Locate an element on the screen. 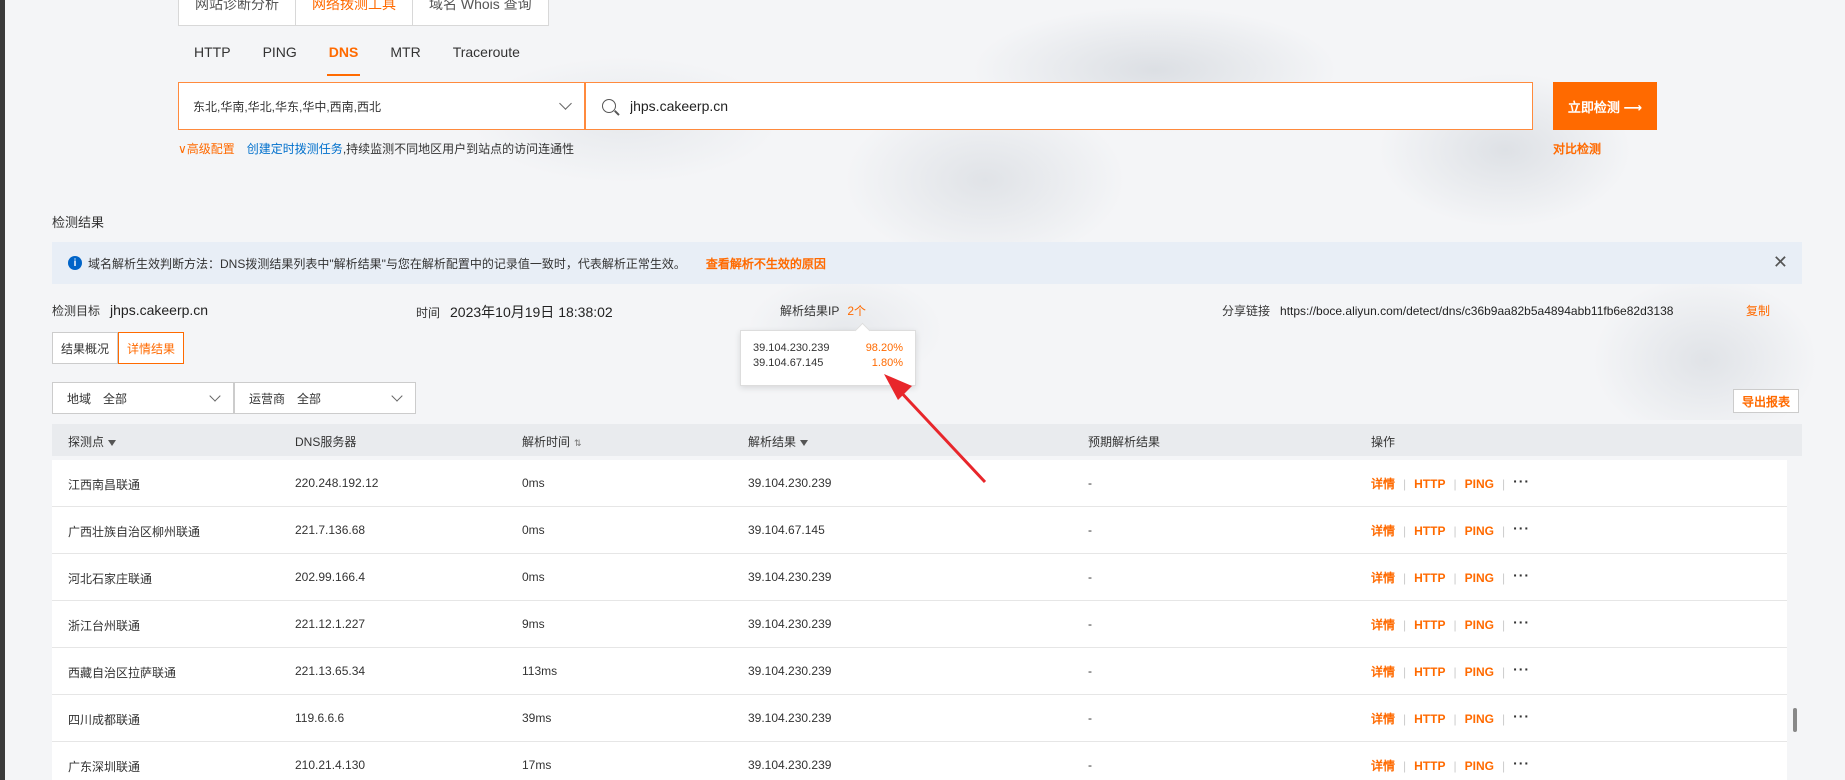  arrow-head is located at coordinates (898, 387).